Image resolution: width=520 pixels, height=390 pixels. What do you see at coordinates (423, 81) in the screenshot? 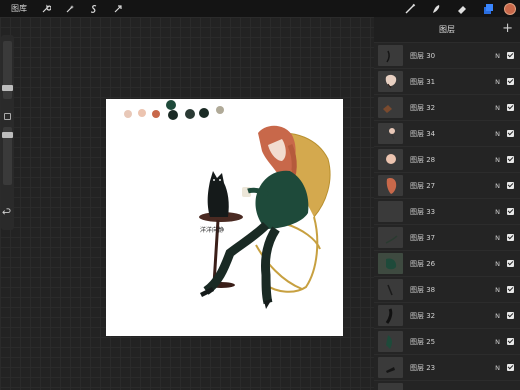
I see `layer-name: 图层 31` at bounding box center [423, 81].